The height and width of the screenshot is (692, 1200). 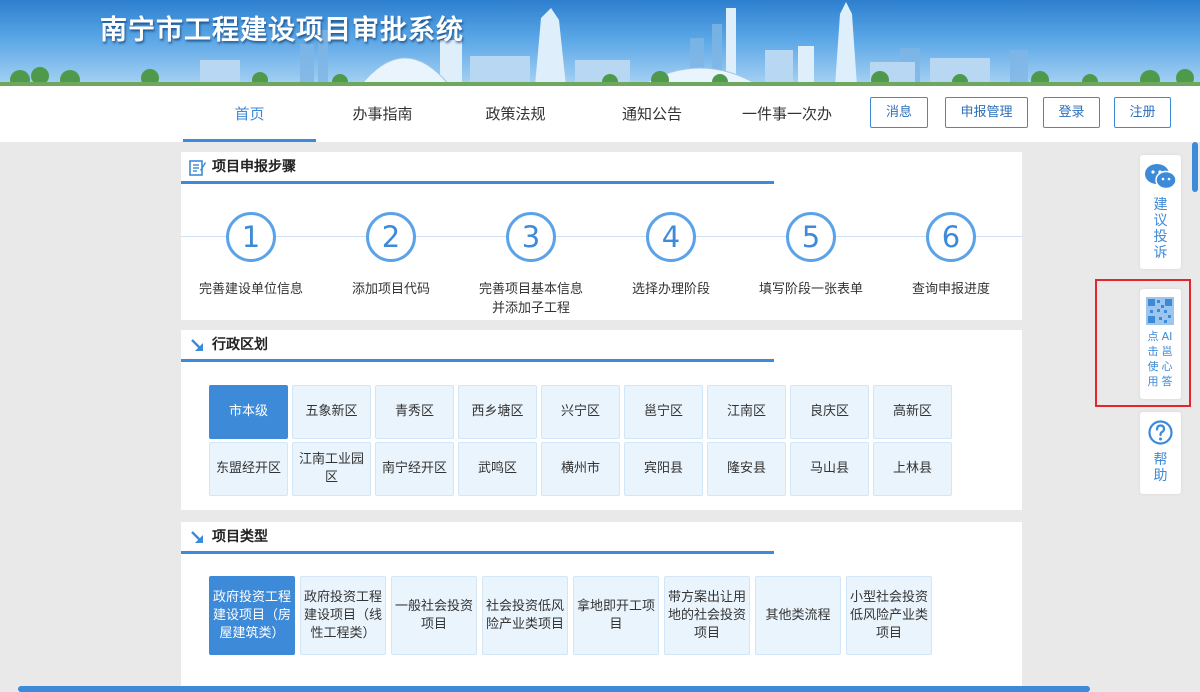 I want to click on feedback-char-3: 投, so click(x=1160, y=237).